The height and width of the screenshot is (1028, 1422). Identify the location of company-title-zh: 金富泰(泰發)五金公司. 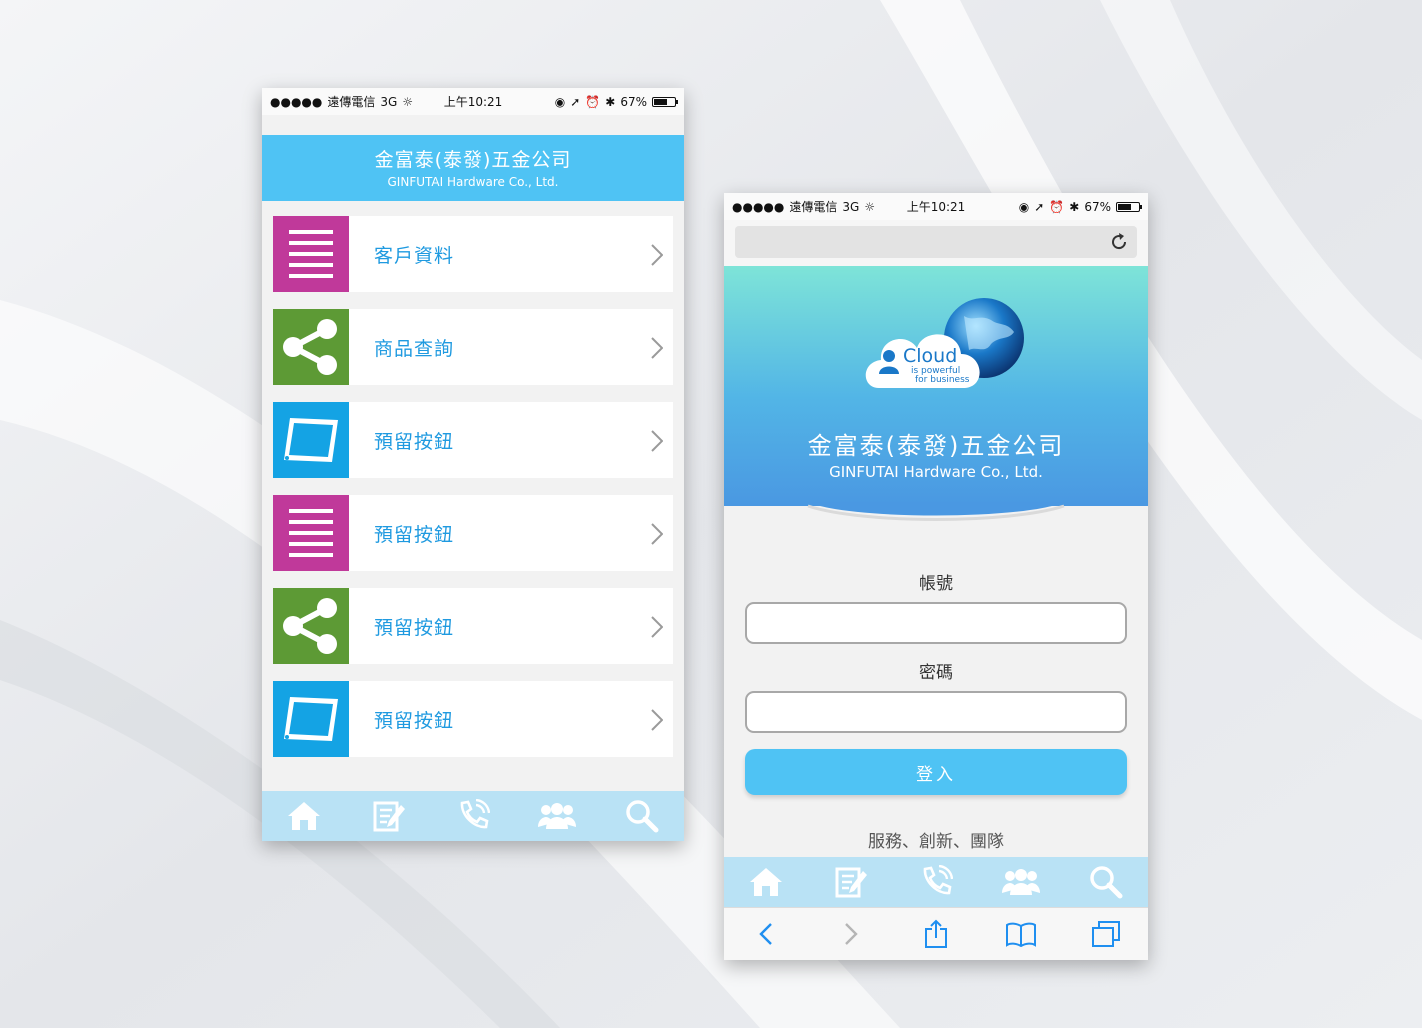
(936, 446).